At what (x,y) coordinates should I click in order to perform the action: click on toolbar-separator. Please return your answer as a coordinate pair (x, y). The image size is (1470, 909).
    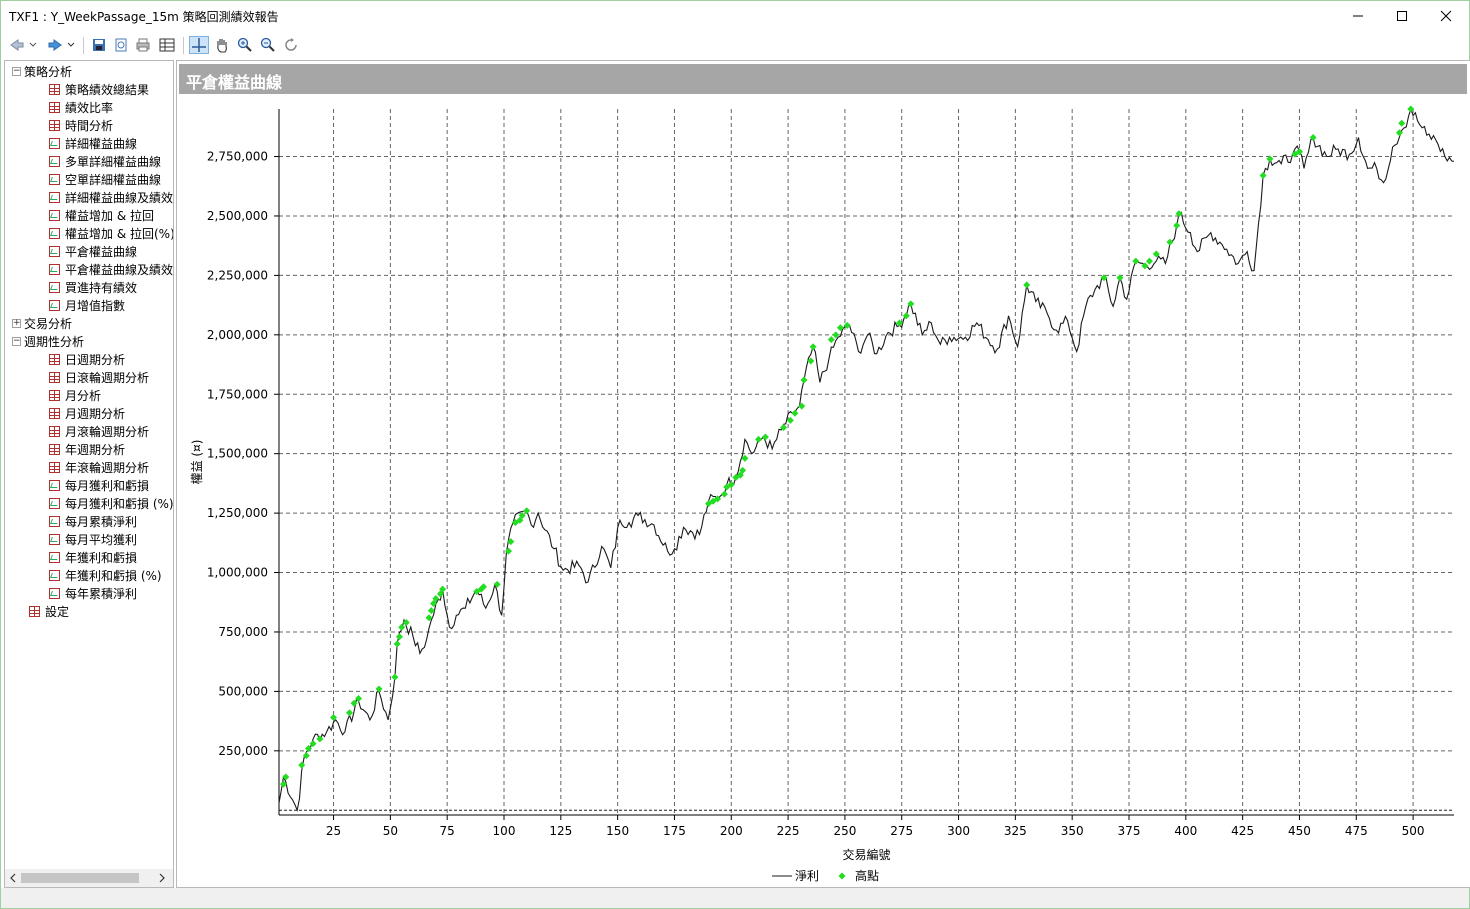
    Looking at the image, I should click on (183, 45).